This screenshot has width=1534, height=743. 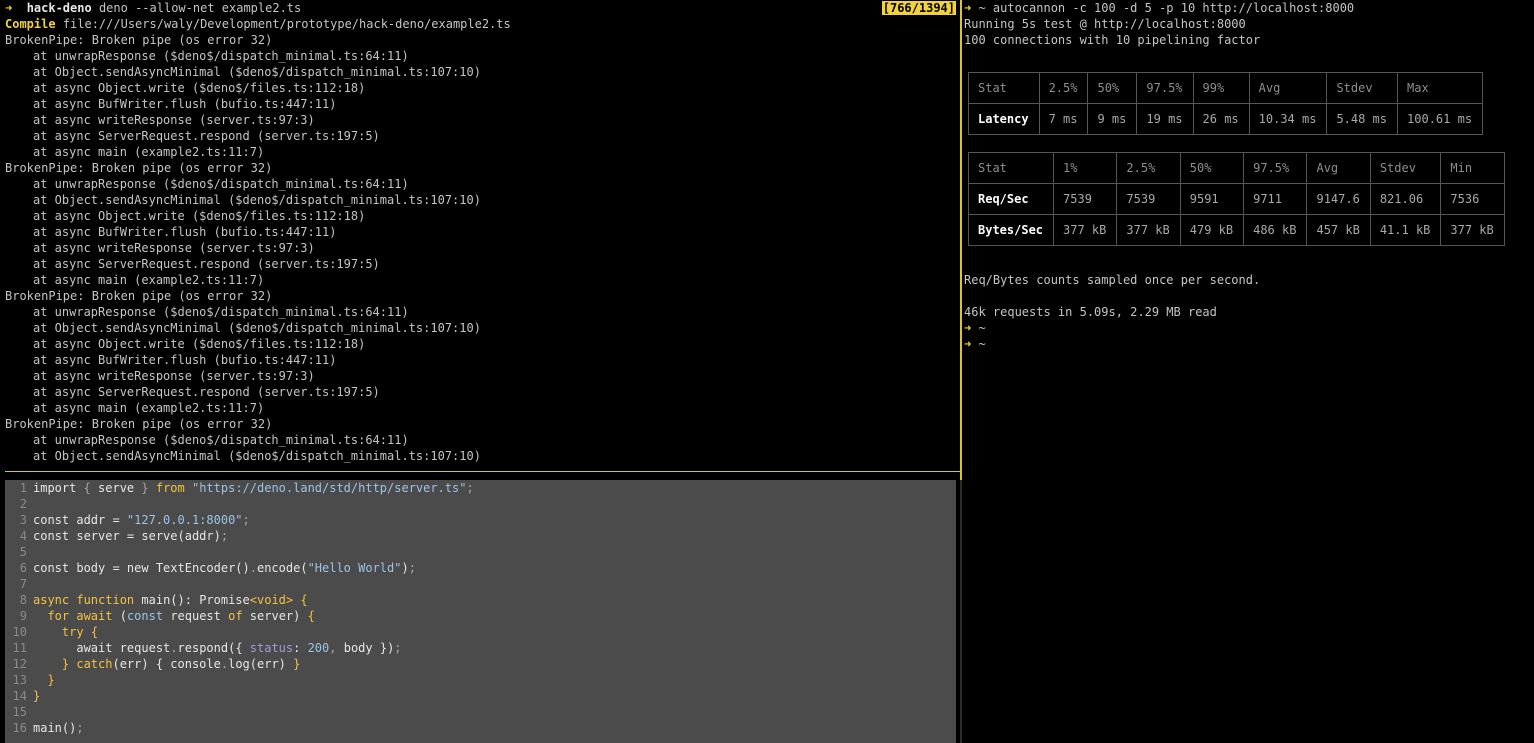 I want to click on table-cell: 10.34 ms, so click(x=1288, y=119).